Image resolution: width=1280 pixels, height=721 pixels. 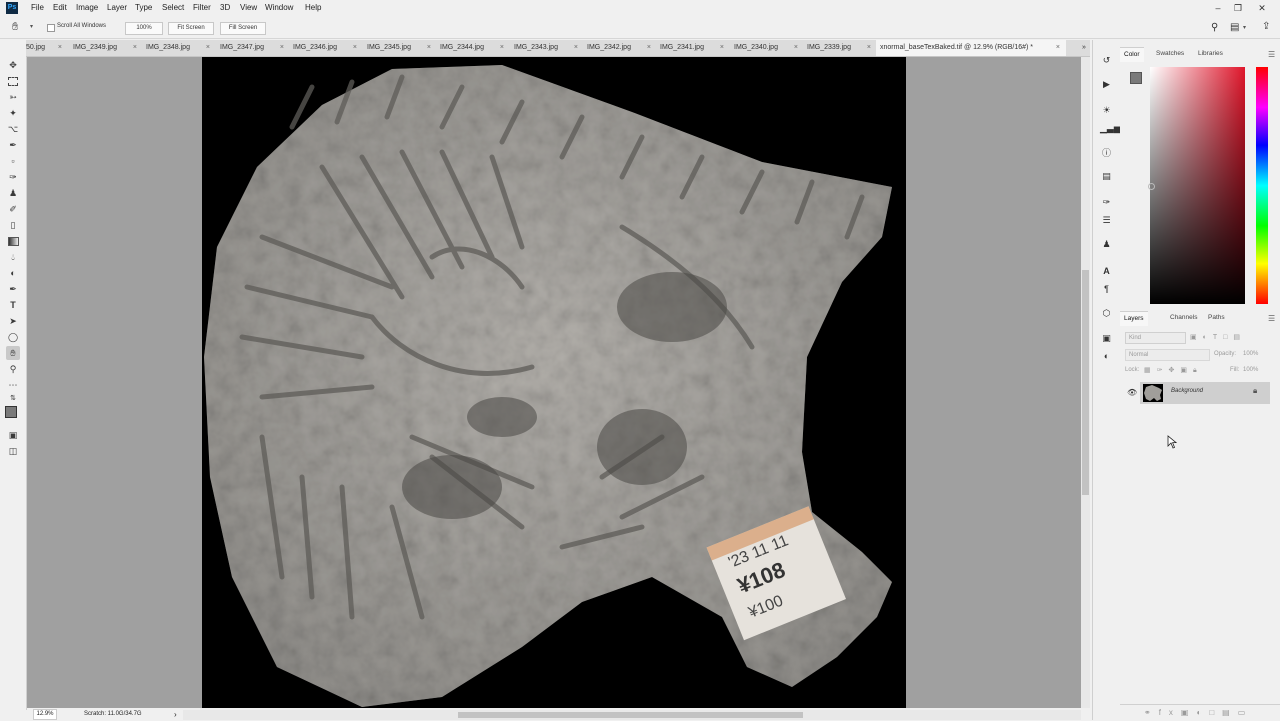 I want to click on dodge-tool-icon: ◐, so click(x=13, y=273).